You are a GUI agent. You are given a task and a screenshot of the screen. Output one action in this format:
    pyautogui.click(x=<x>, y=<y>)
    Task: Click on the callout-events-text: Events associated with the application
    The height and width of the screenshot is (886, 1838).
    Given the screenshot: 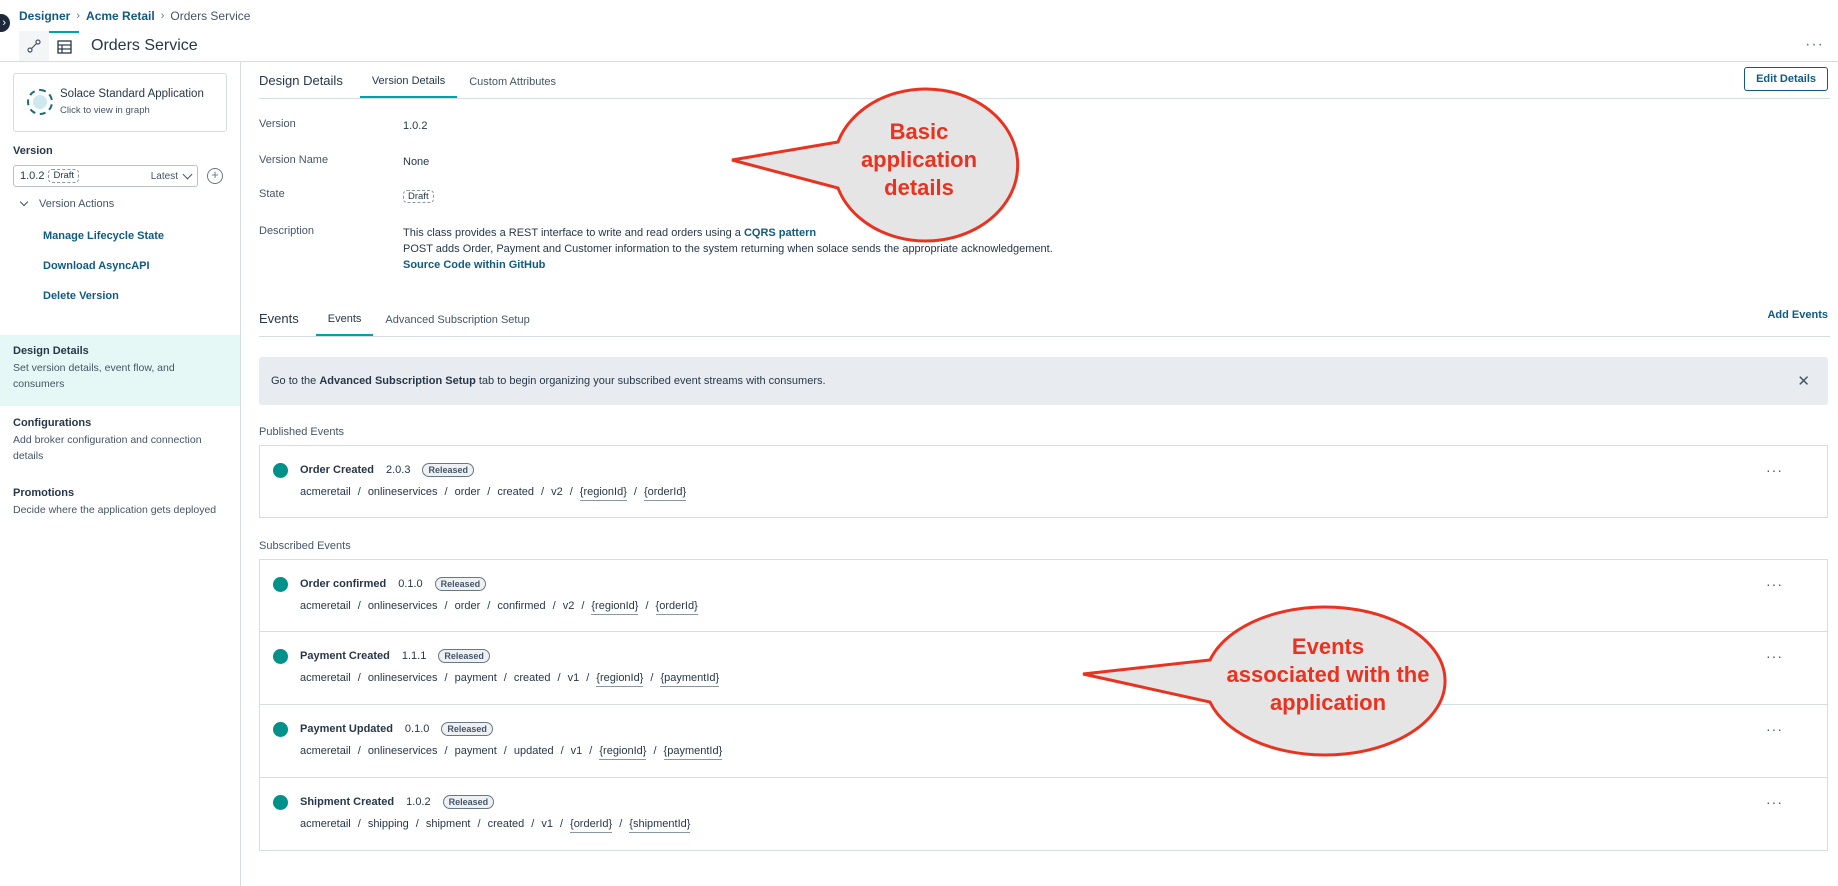 What is the action you would take?
    pyautogui.click(x=1328, y=674)
    